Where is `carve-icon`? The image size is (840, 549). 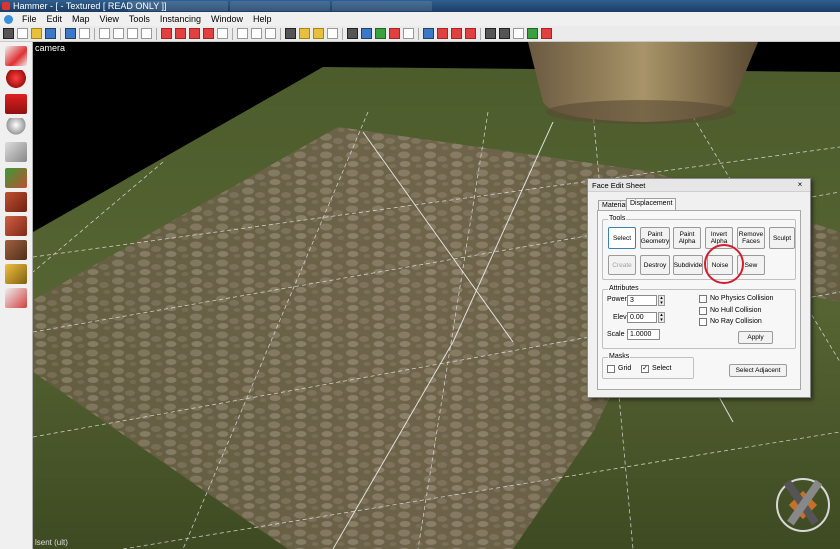
carve-icon is located at coordinates (104, 33).